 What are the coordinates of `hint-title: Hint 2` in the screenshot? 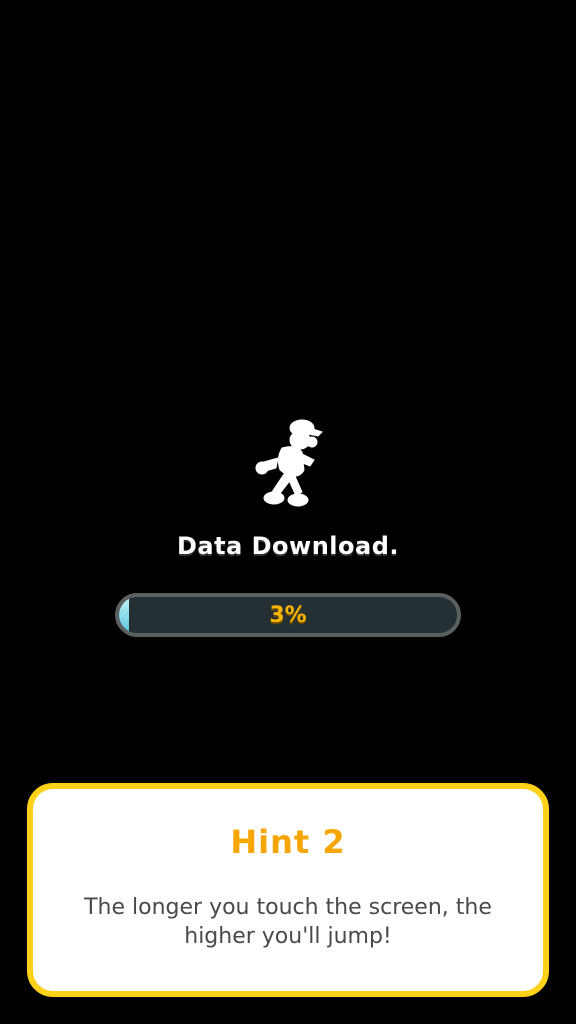 It's located at (288, 842).